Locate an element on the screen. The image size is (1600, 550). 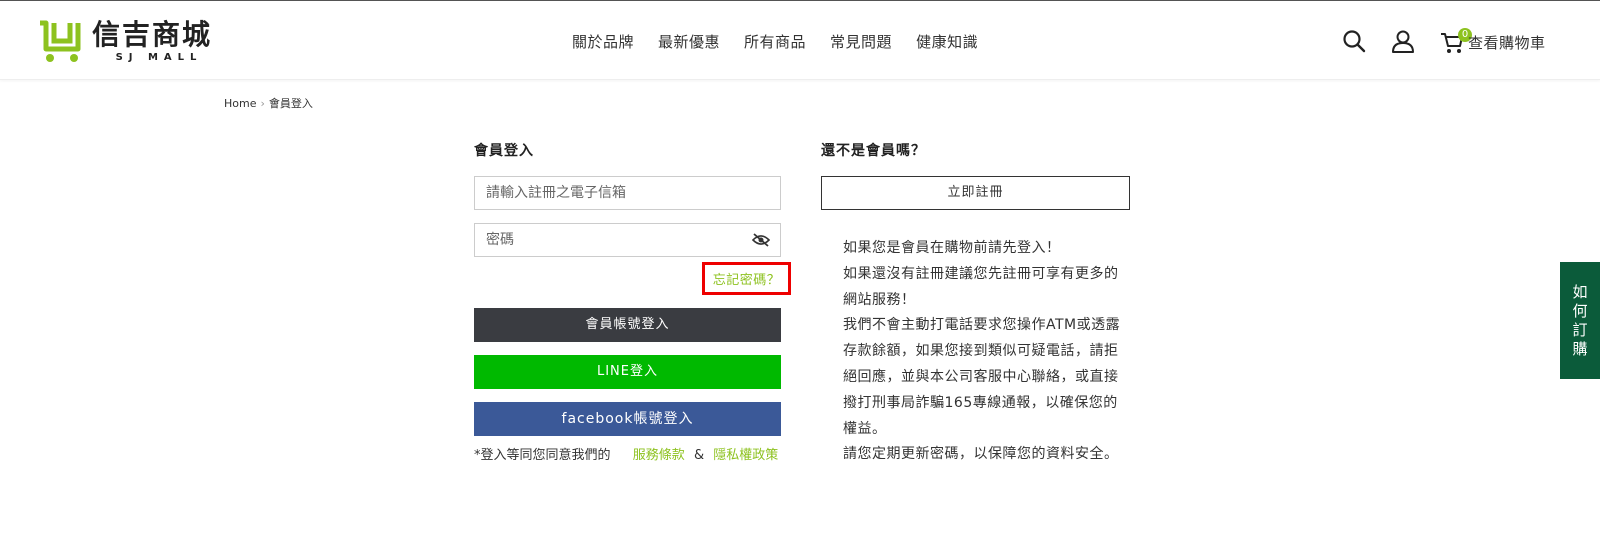
logo-chinese-text: 信吉商城 is located at coordinates (152, 34).